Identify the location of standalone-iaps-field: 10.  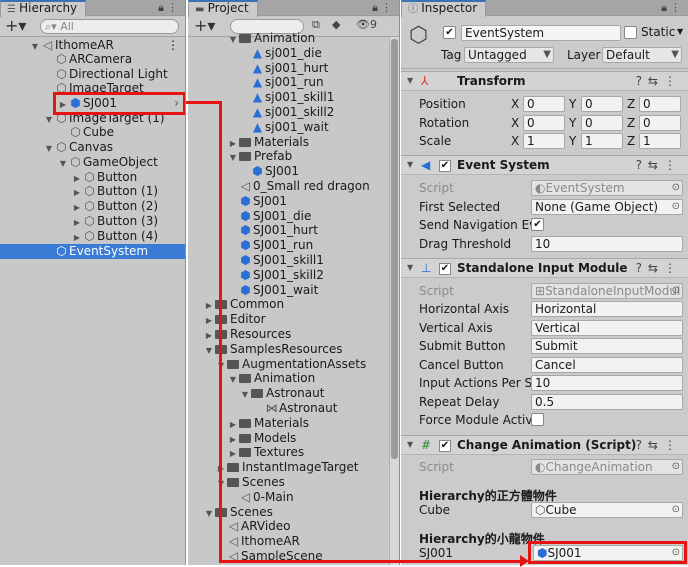
(607, 383).